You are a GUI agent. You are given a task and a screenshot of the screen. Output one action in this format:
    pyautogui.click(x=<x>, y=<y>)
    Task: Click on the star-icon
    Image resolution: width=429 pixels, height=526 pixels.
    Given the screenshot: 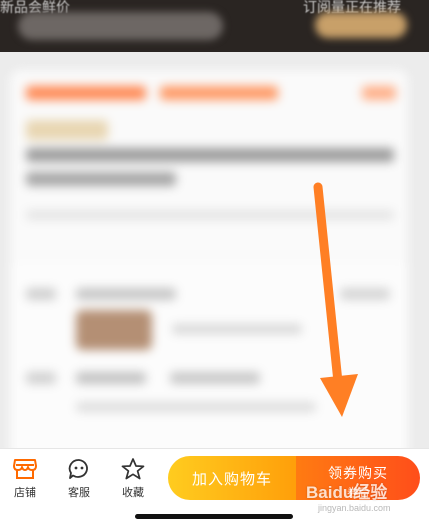 What is the action you would take?
    pyautogui.click(x=133, y=469)
    